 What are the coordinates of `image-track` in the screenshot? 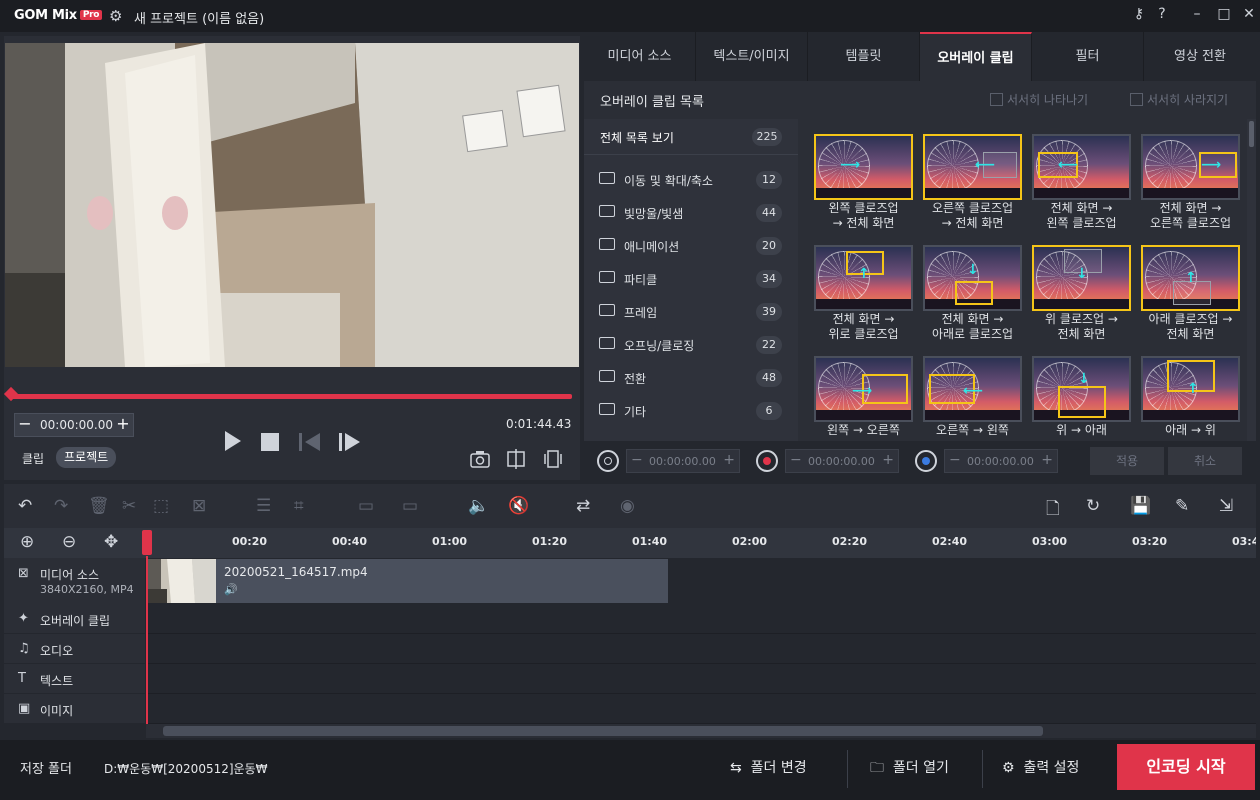 It's located at (701, 709).